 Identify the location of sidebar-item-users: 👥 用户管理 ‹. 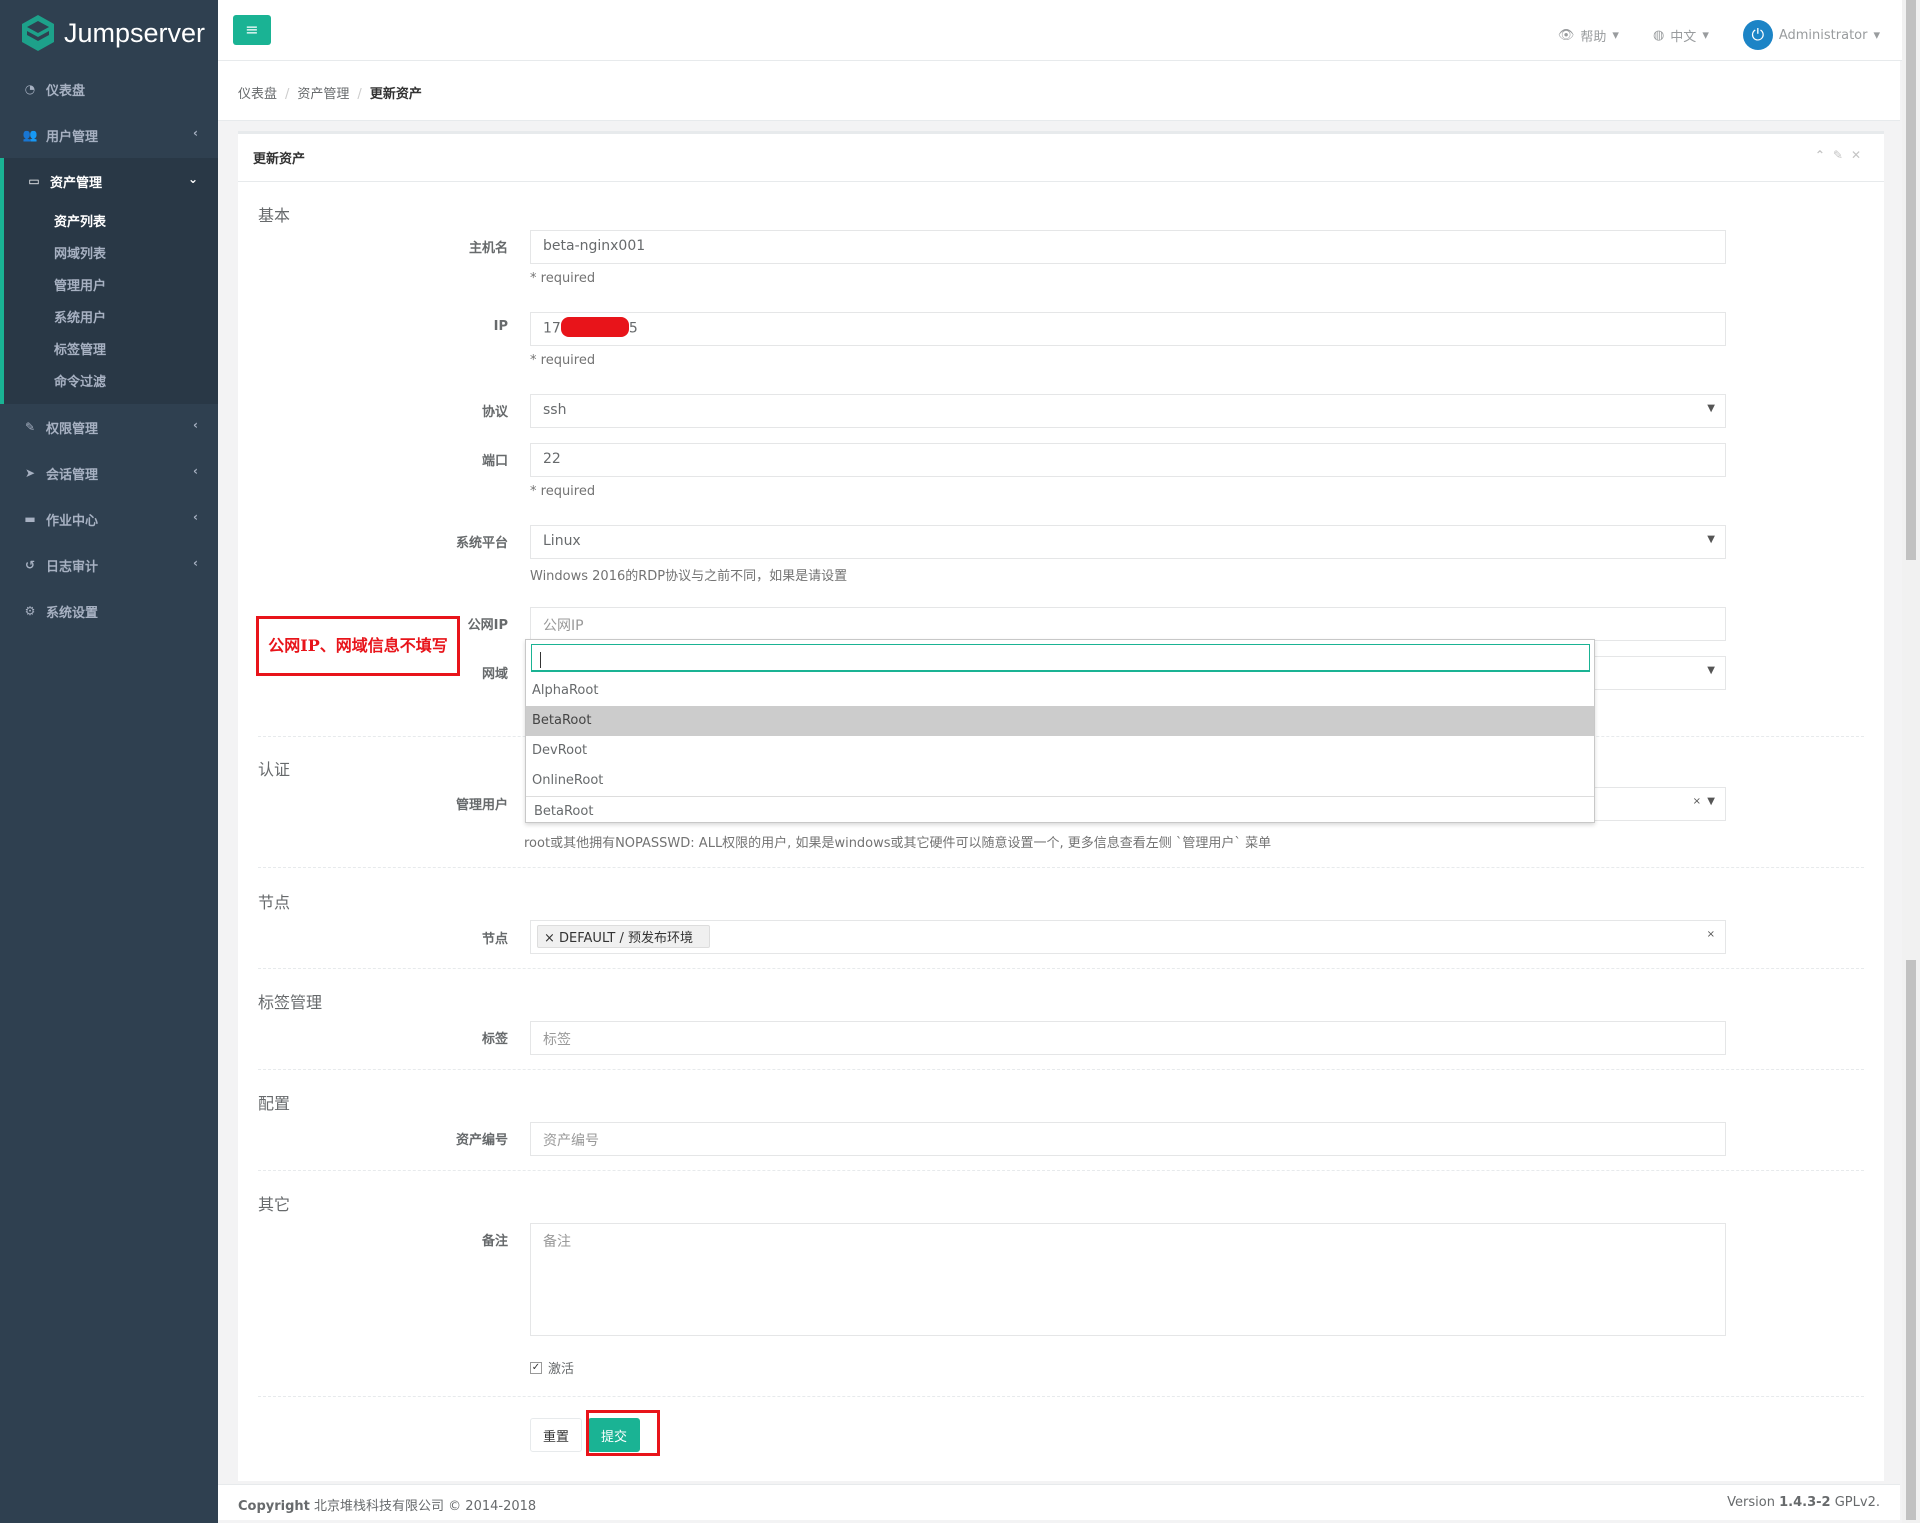
(109, 135).